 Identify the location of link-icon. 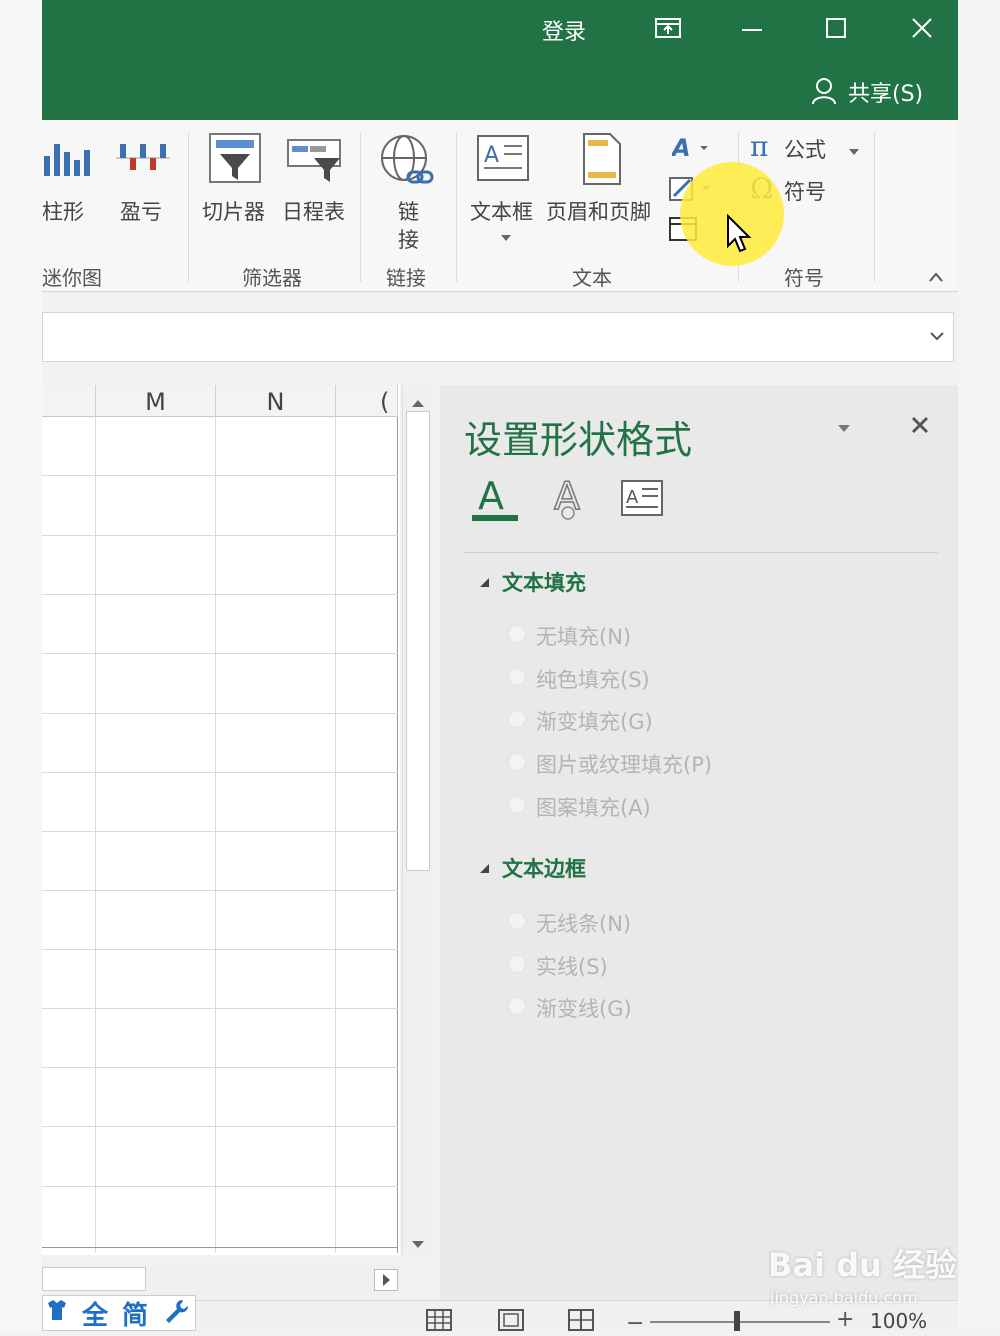
(408, 163).